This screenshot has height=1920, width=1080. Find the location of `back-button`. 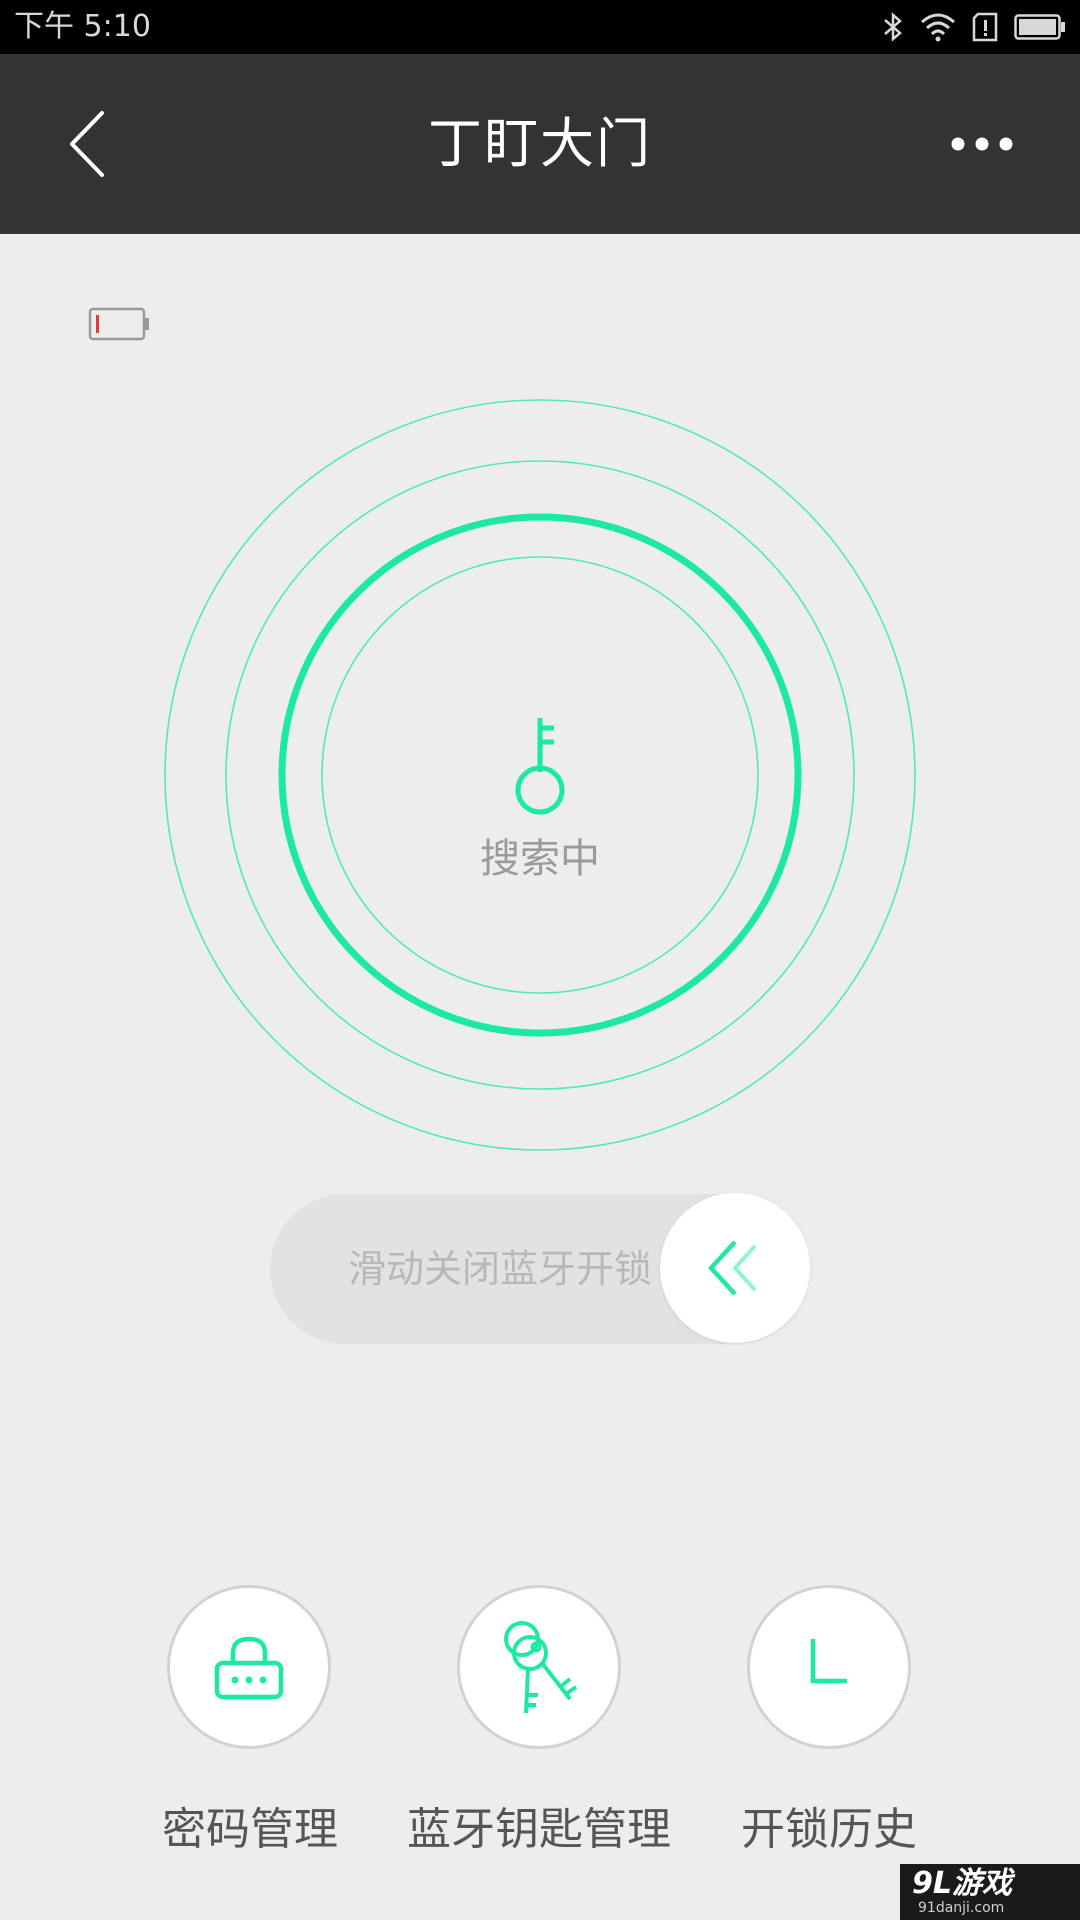

back-button is located at coordinates (88, 144).